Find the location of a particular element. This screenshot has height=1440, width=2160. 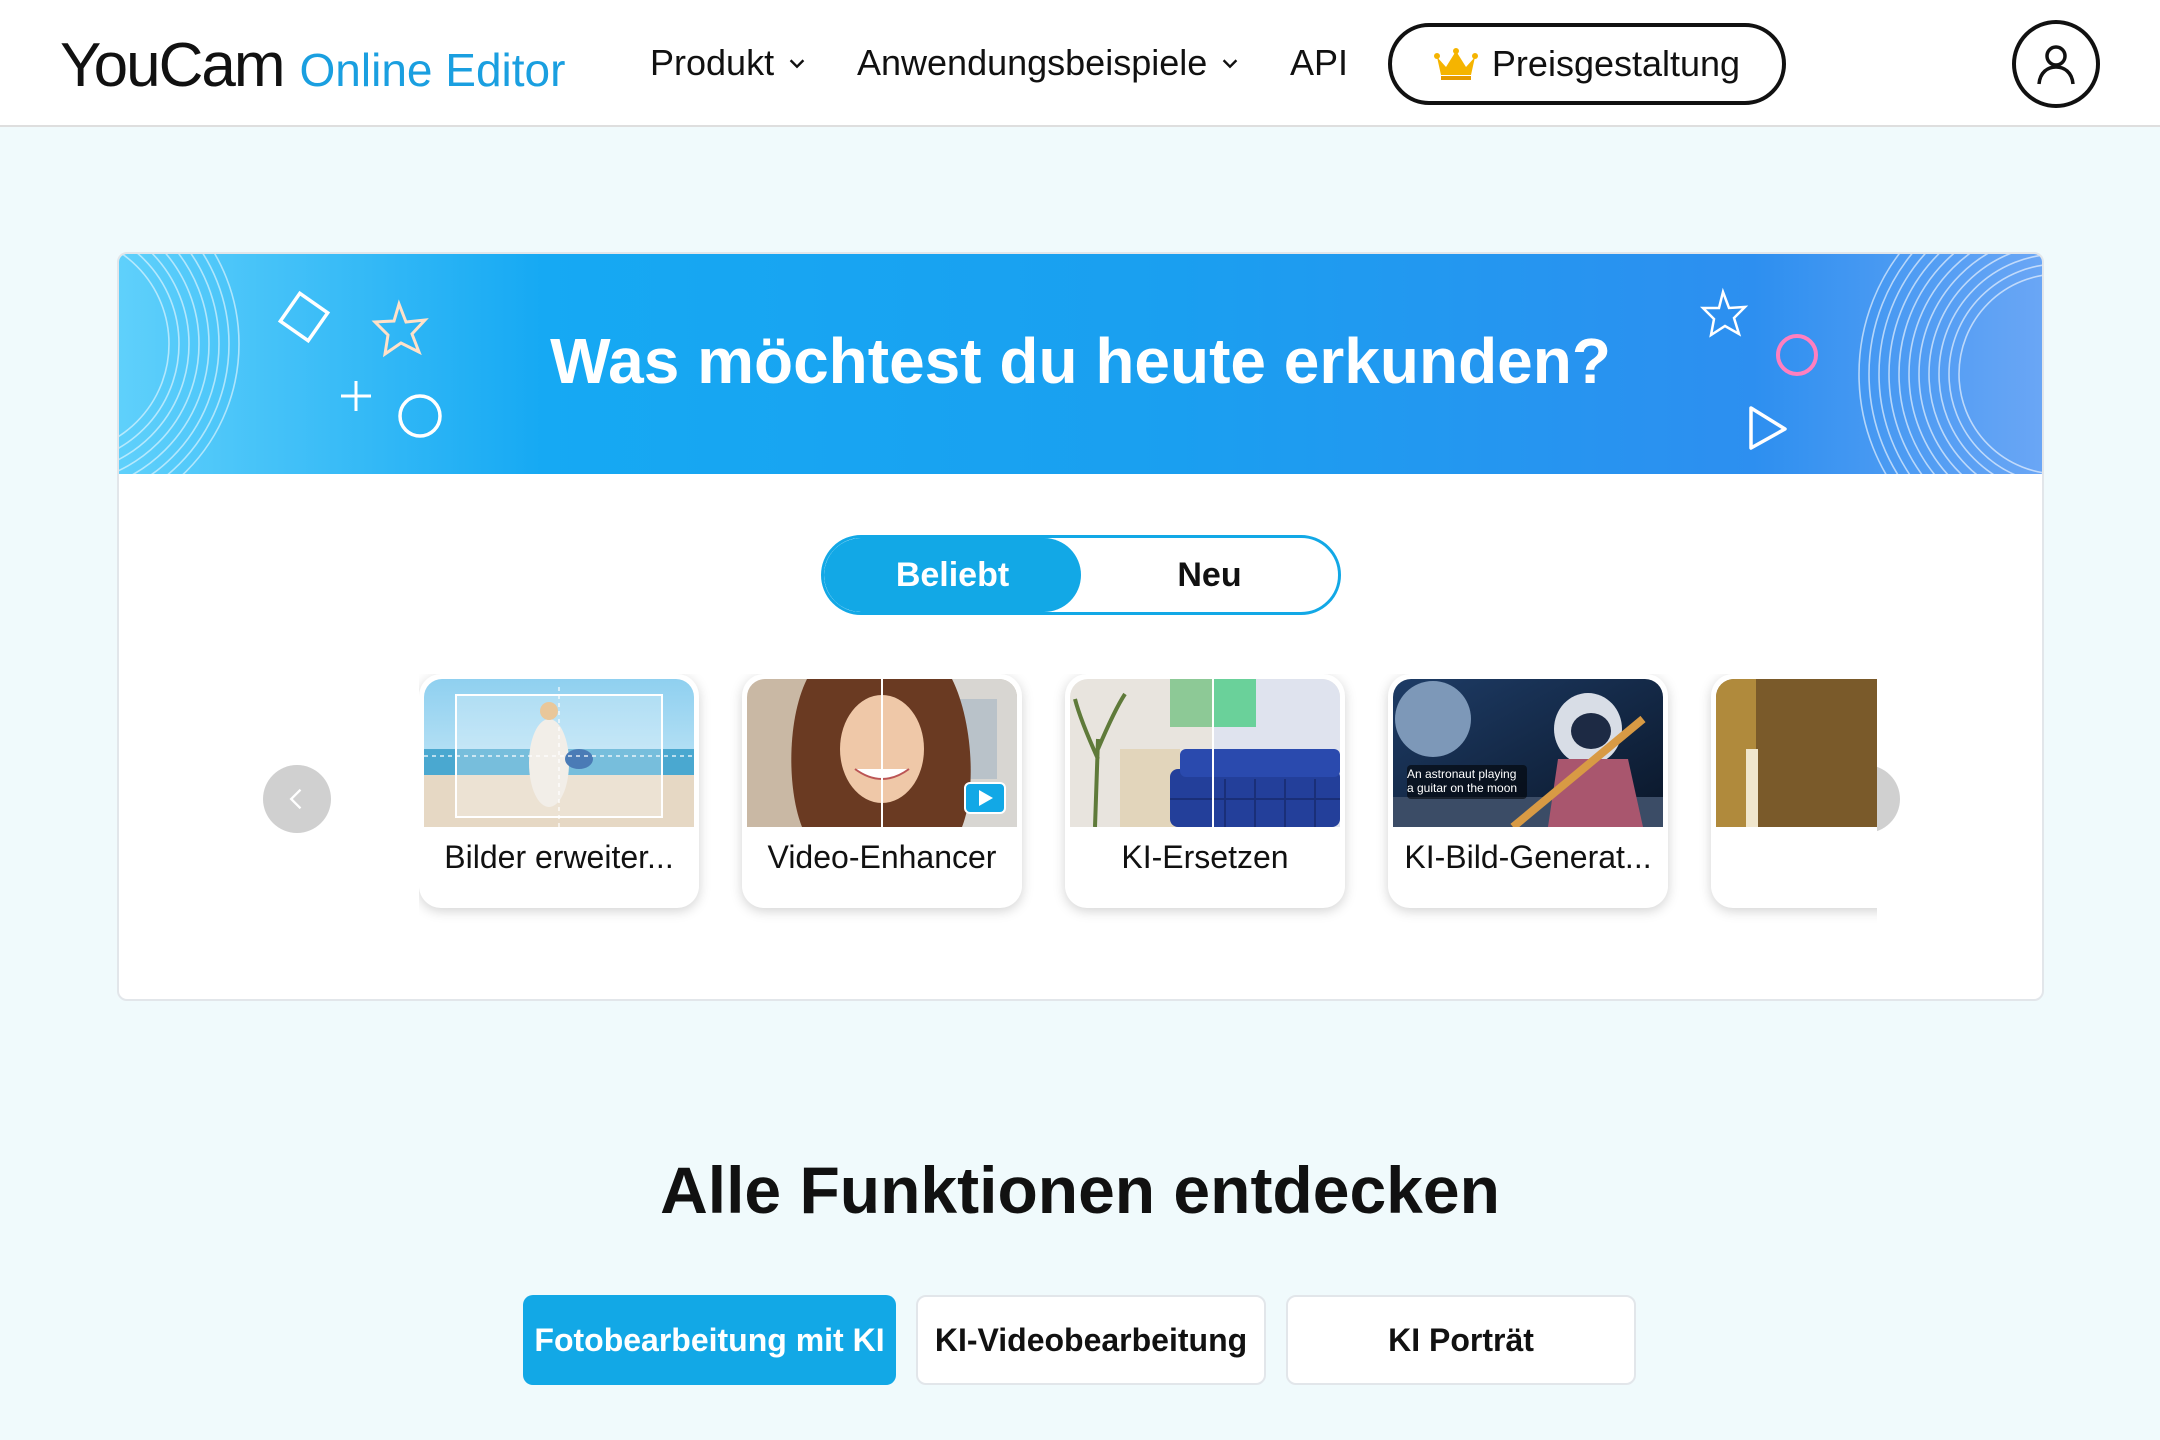

category-portraet-button: KI Porträt is located at coordinates (1461, 1340).